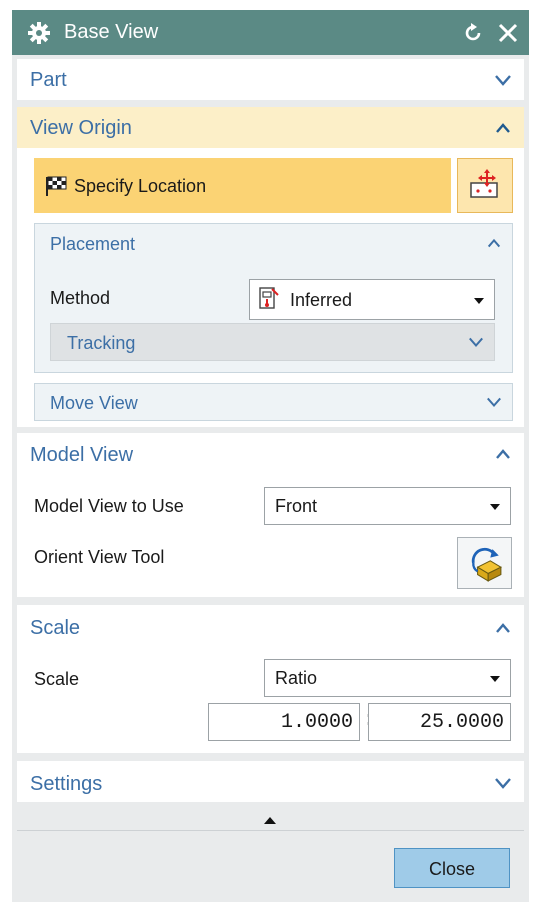 This screenshot has width=540, height=911. I want to click on settings-section: Settings, so click(270, 781).